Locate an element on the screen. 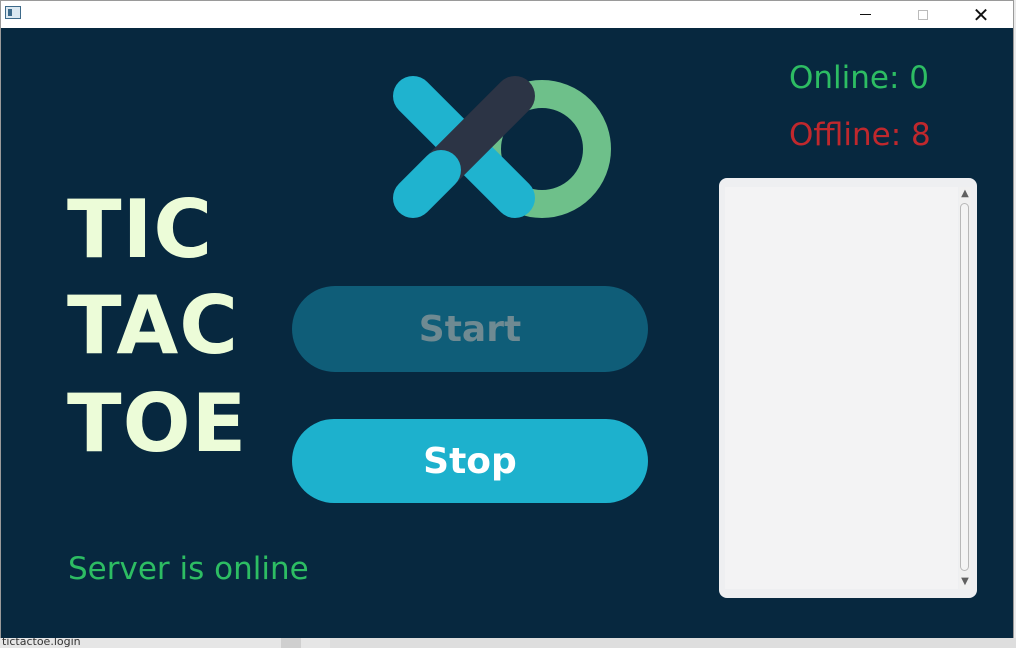 The width and height of the screenshot is (1016, 648). scroll-down-icon: ▼ is located at coordinates (965, 582).